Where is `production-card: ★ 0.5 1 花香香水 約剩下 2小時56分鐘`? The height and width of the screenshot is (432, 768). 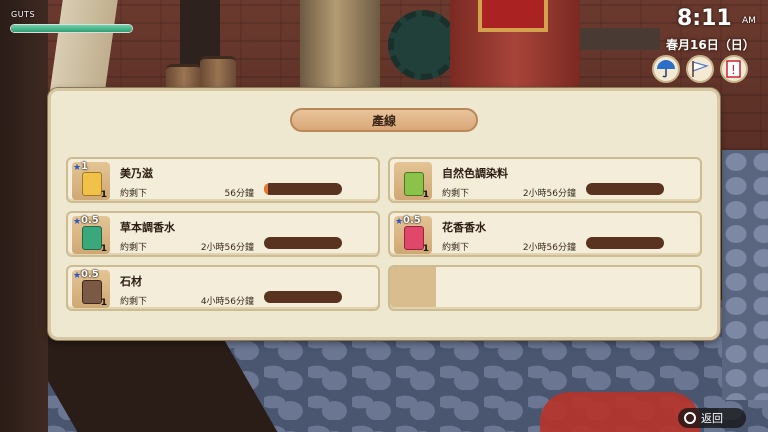 production-card: ★ 0.5 1 花香香水 約剩下 2小時56分鐘 is located at coordinates (545, 234).